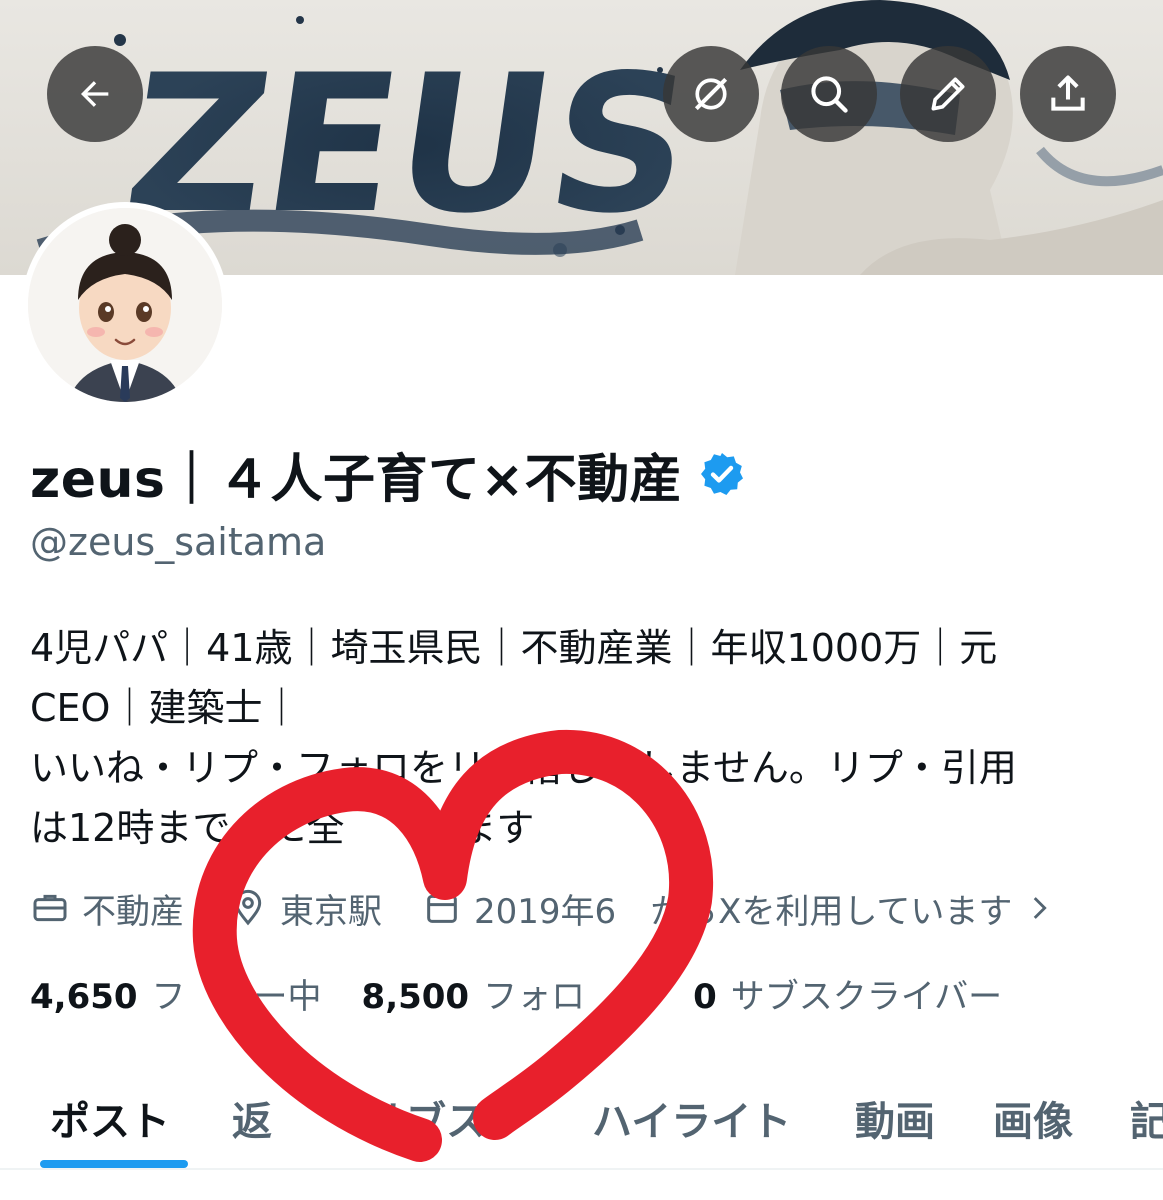 The width and height of the screenshot is (1163, 1200). Describe the element at coordinates (110, 1118) in the screenshot. I see `tab-posts: ポスト` at that location.